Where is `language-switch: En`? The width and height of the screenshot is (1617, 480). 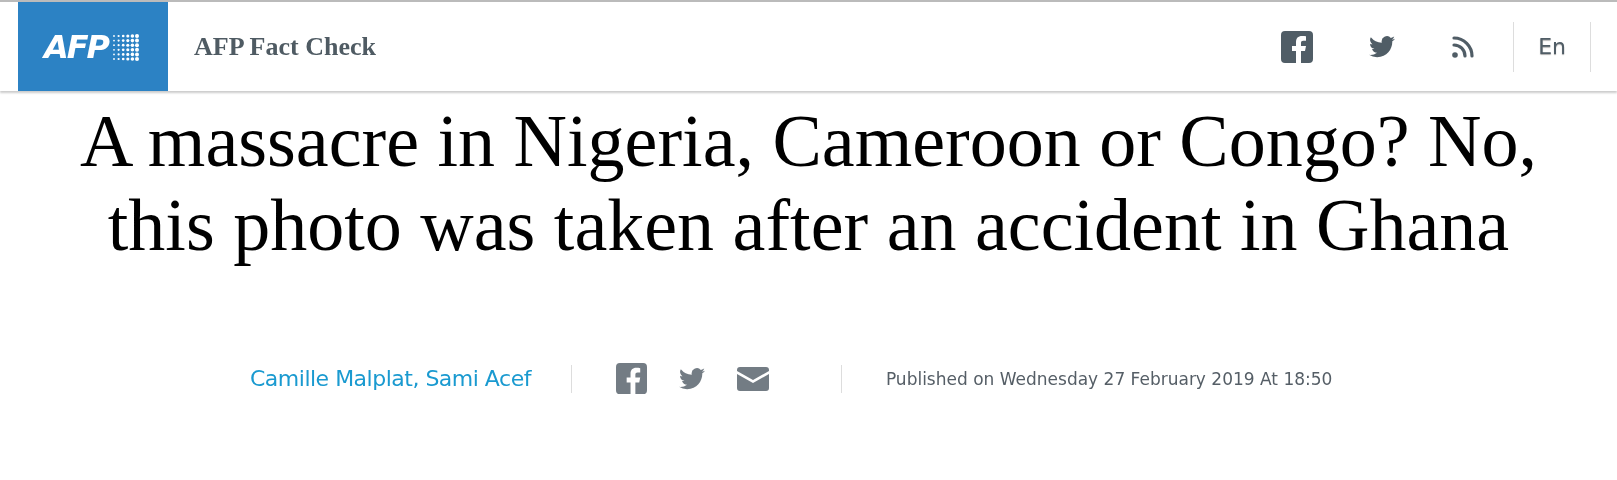 language-switch: En is located at coordinates (1552, 46).